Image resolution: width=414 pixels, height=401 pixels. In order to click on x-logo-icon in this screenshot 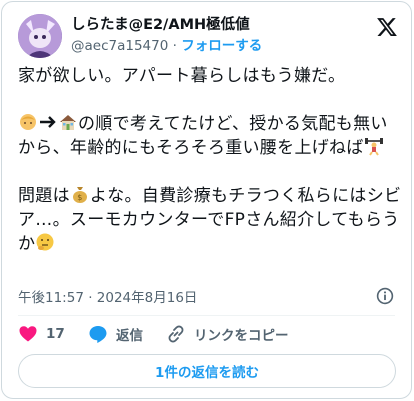, I will do `click(387, 27)`.